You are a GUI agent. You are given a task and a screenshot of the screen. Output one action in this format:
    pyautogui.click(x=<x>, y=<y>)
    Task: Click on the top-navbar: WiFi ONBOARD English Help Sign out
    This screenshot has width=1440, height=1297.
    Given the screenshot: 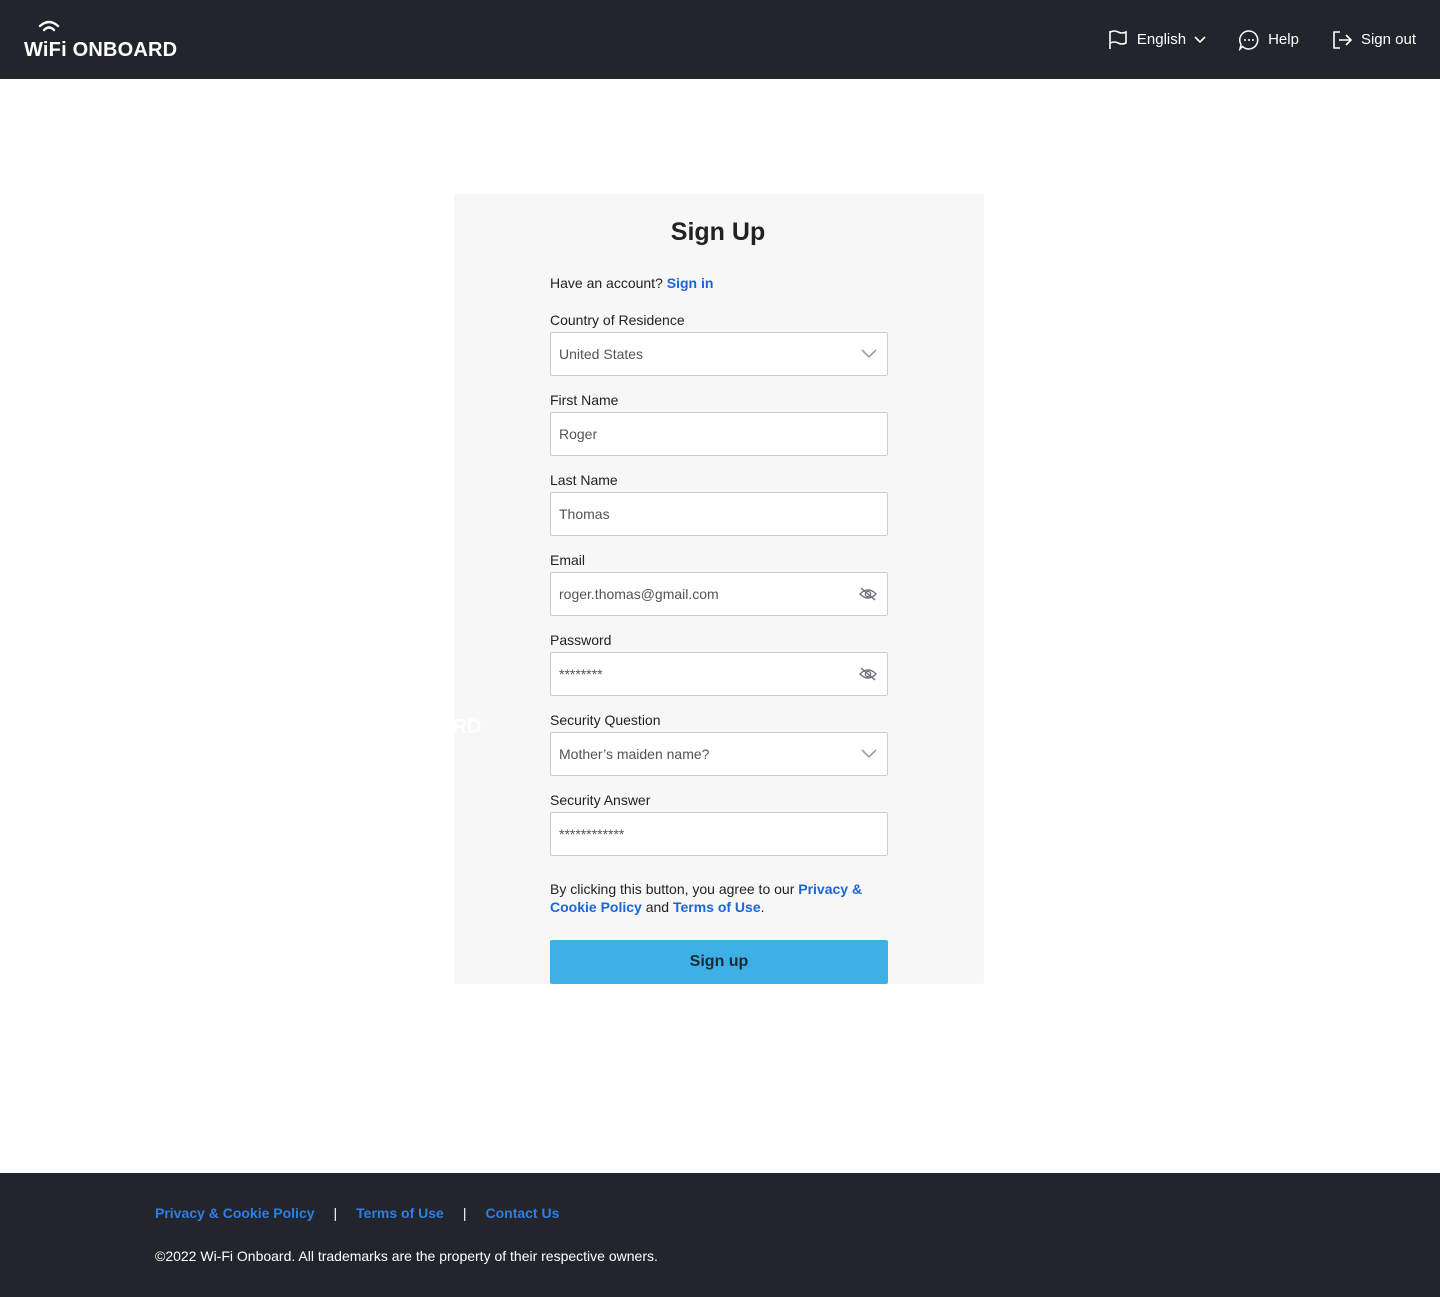 What is the action you would take?
    pyautogui.click(x=720, y=39)
    